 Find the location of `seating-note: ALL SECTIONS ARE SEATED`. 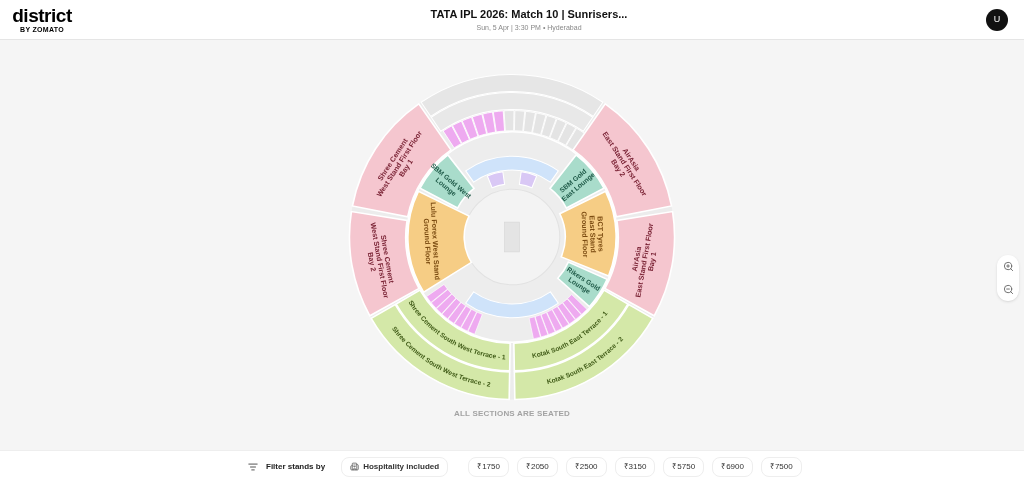

seating-note: ALL SECTIONS ARE SEATED is located at coordinates (512, 414).